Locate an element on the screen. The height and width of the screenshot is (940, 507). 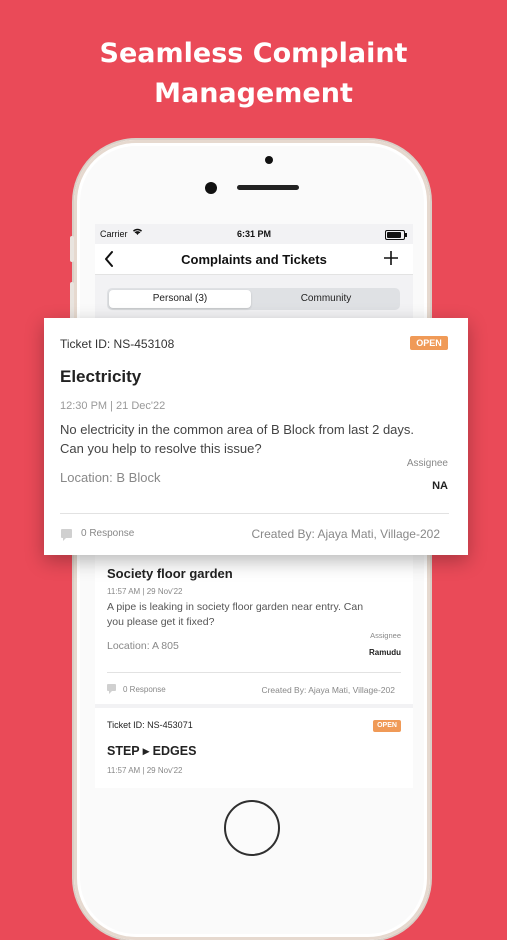
proximity-sensor is located at coordinates (269, 160).